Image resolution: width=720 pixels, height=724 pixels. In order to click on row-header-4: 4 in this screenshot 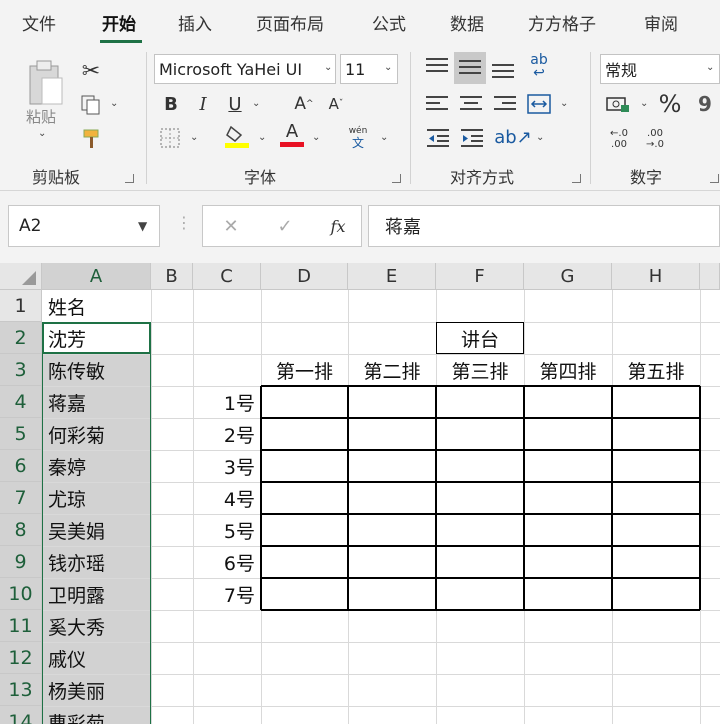, I will do `click(21, 402)`.